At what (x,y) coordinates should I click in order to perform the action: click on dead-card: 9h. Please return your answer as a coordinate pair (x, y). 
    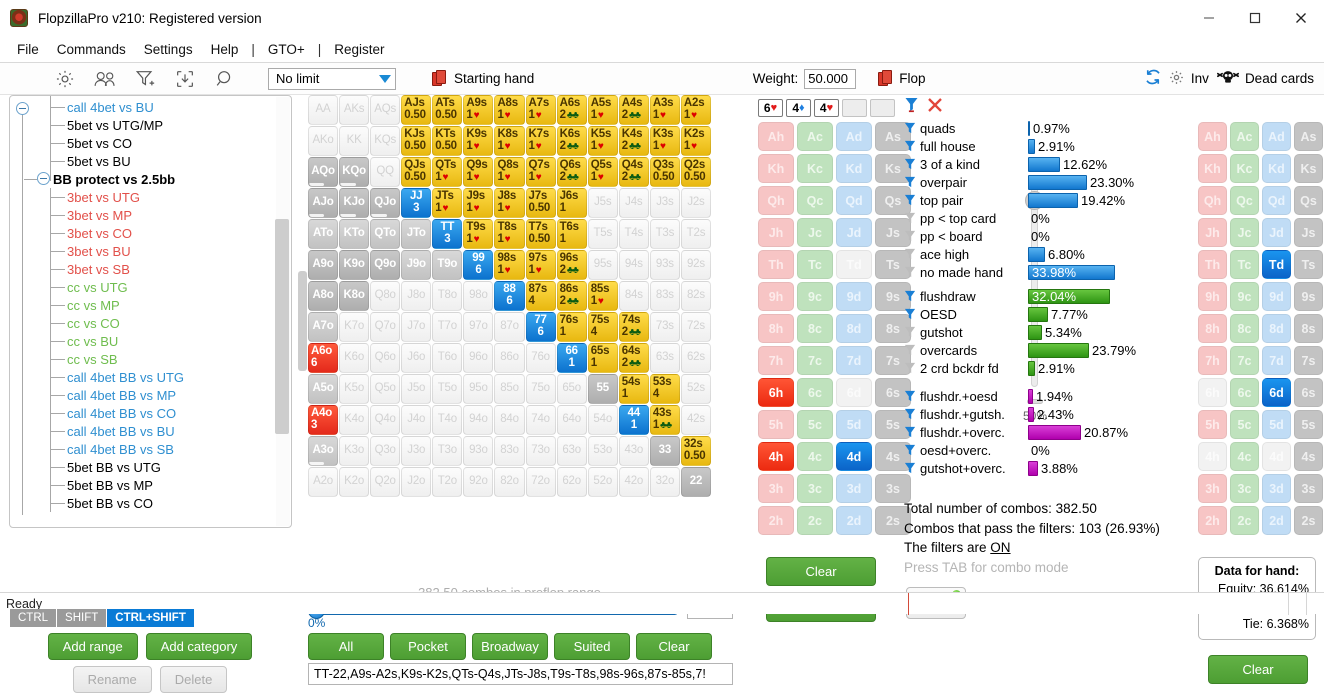
    Looking at the image, I should click on (1212, 296).